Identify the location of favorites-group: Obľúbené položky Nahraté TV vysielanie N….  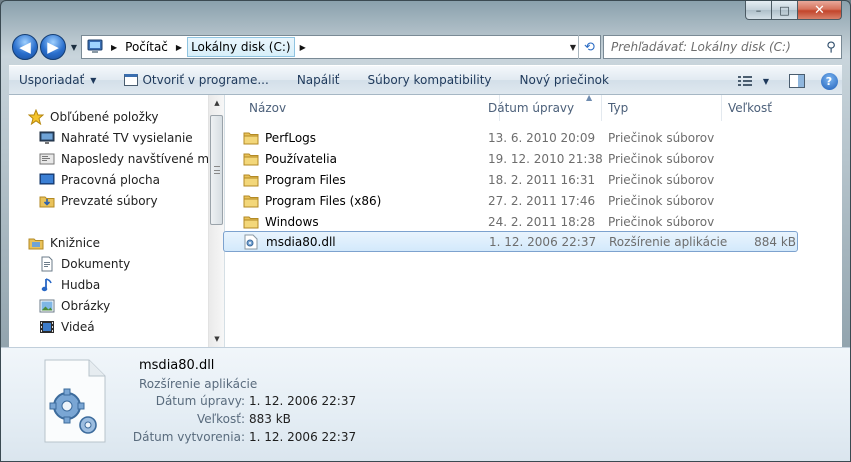
(111, 158).